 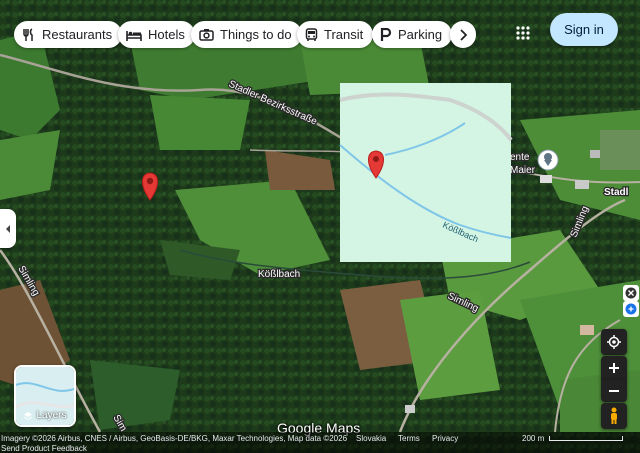 I want to click on layers-label: Layers, so click(x=51, y=415).